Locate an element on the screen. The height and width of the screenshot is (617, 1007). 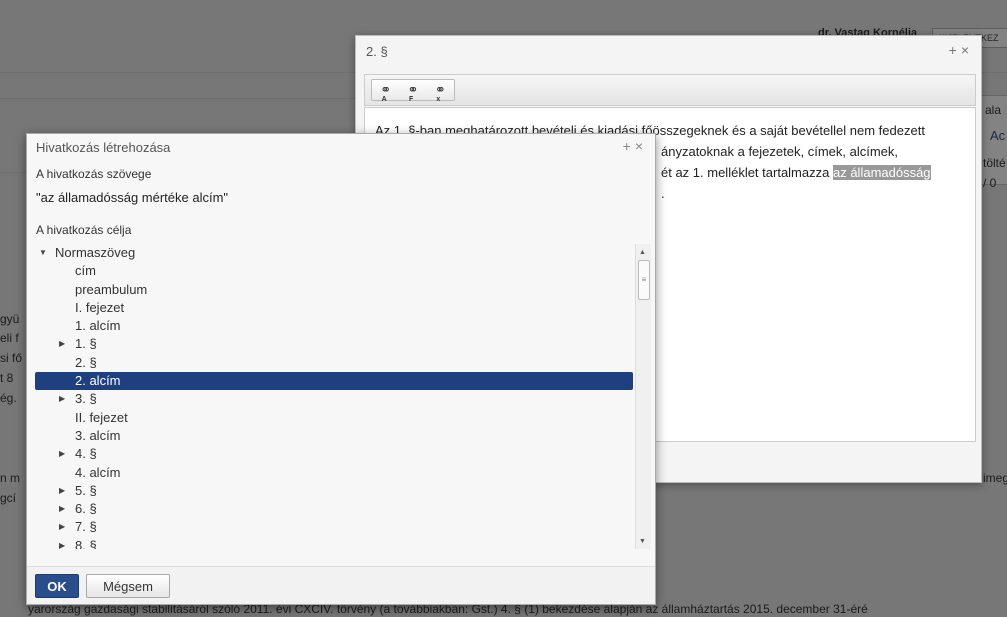
tree-node-label: cím is located at coordinates (85, 271).